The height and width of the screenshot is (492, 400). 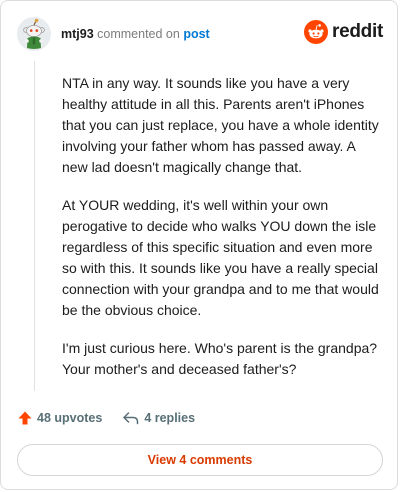 I want to click on thread-line, so click(x=34, y=226).